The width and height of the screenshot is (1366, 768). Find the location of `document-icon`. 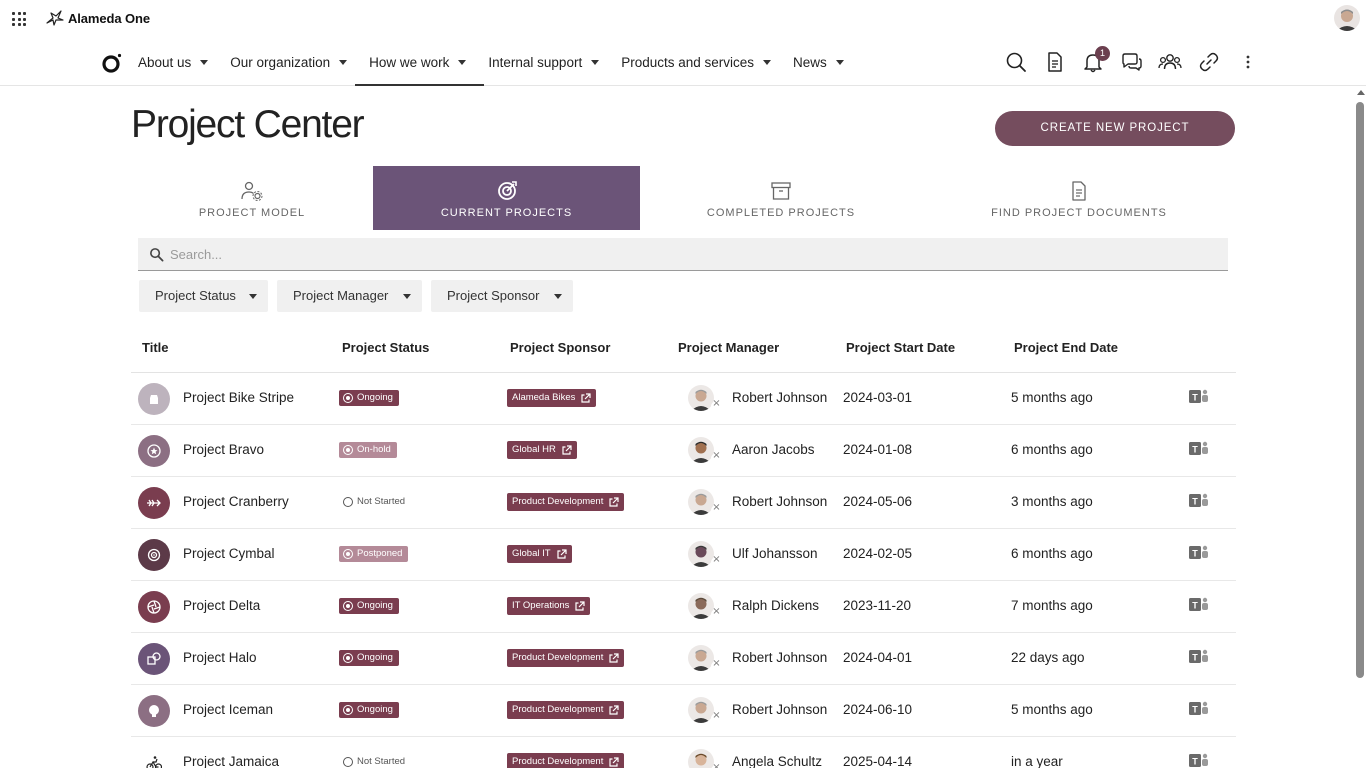

document-icon is located at coordinates (1055, 62).